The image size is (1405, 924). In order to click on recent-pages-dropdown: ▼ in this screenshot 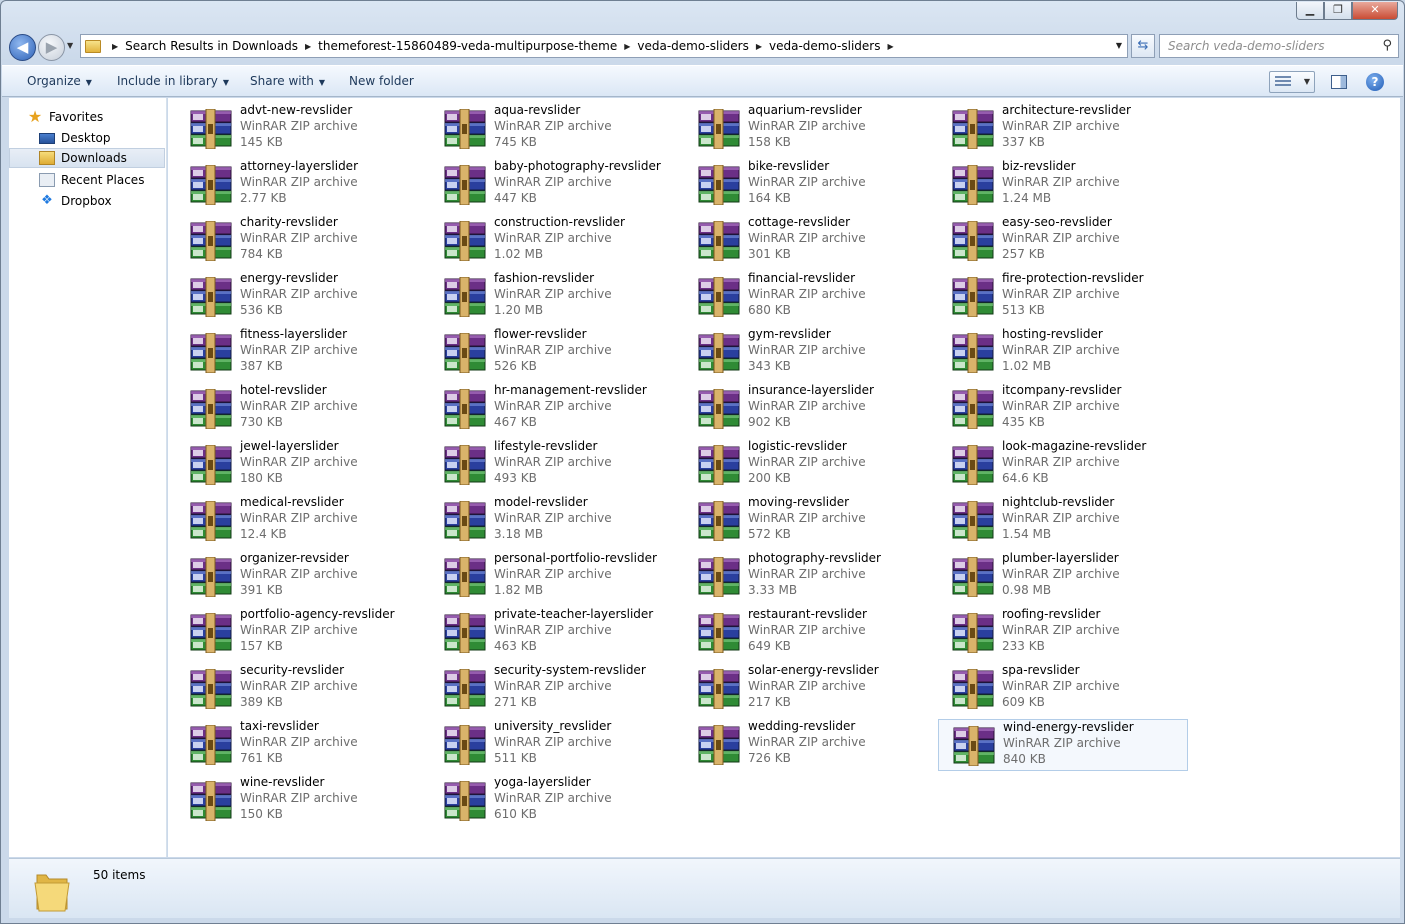, I will do `click(70, 45)`.